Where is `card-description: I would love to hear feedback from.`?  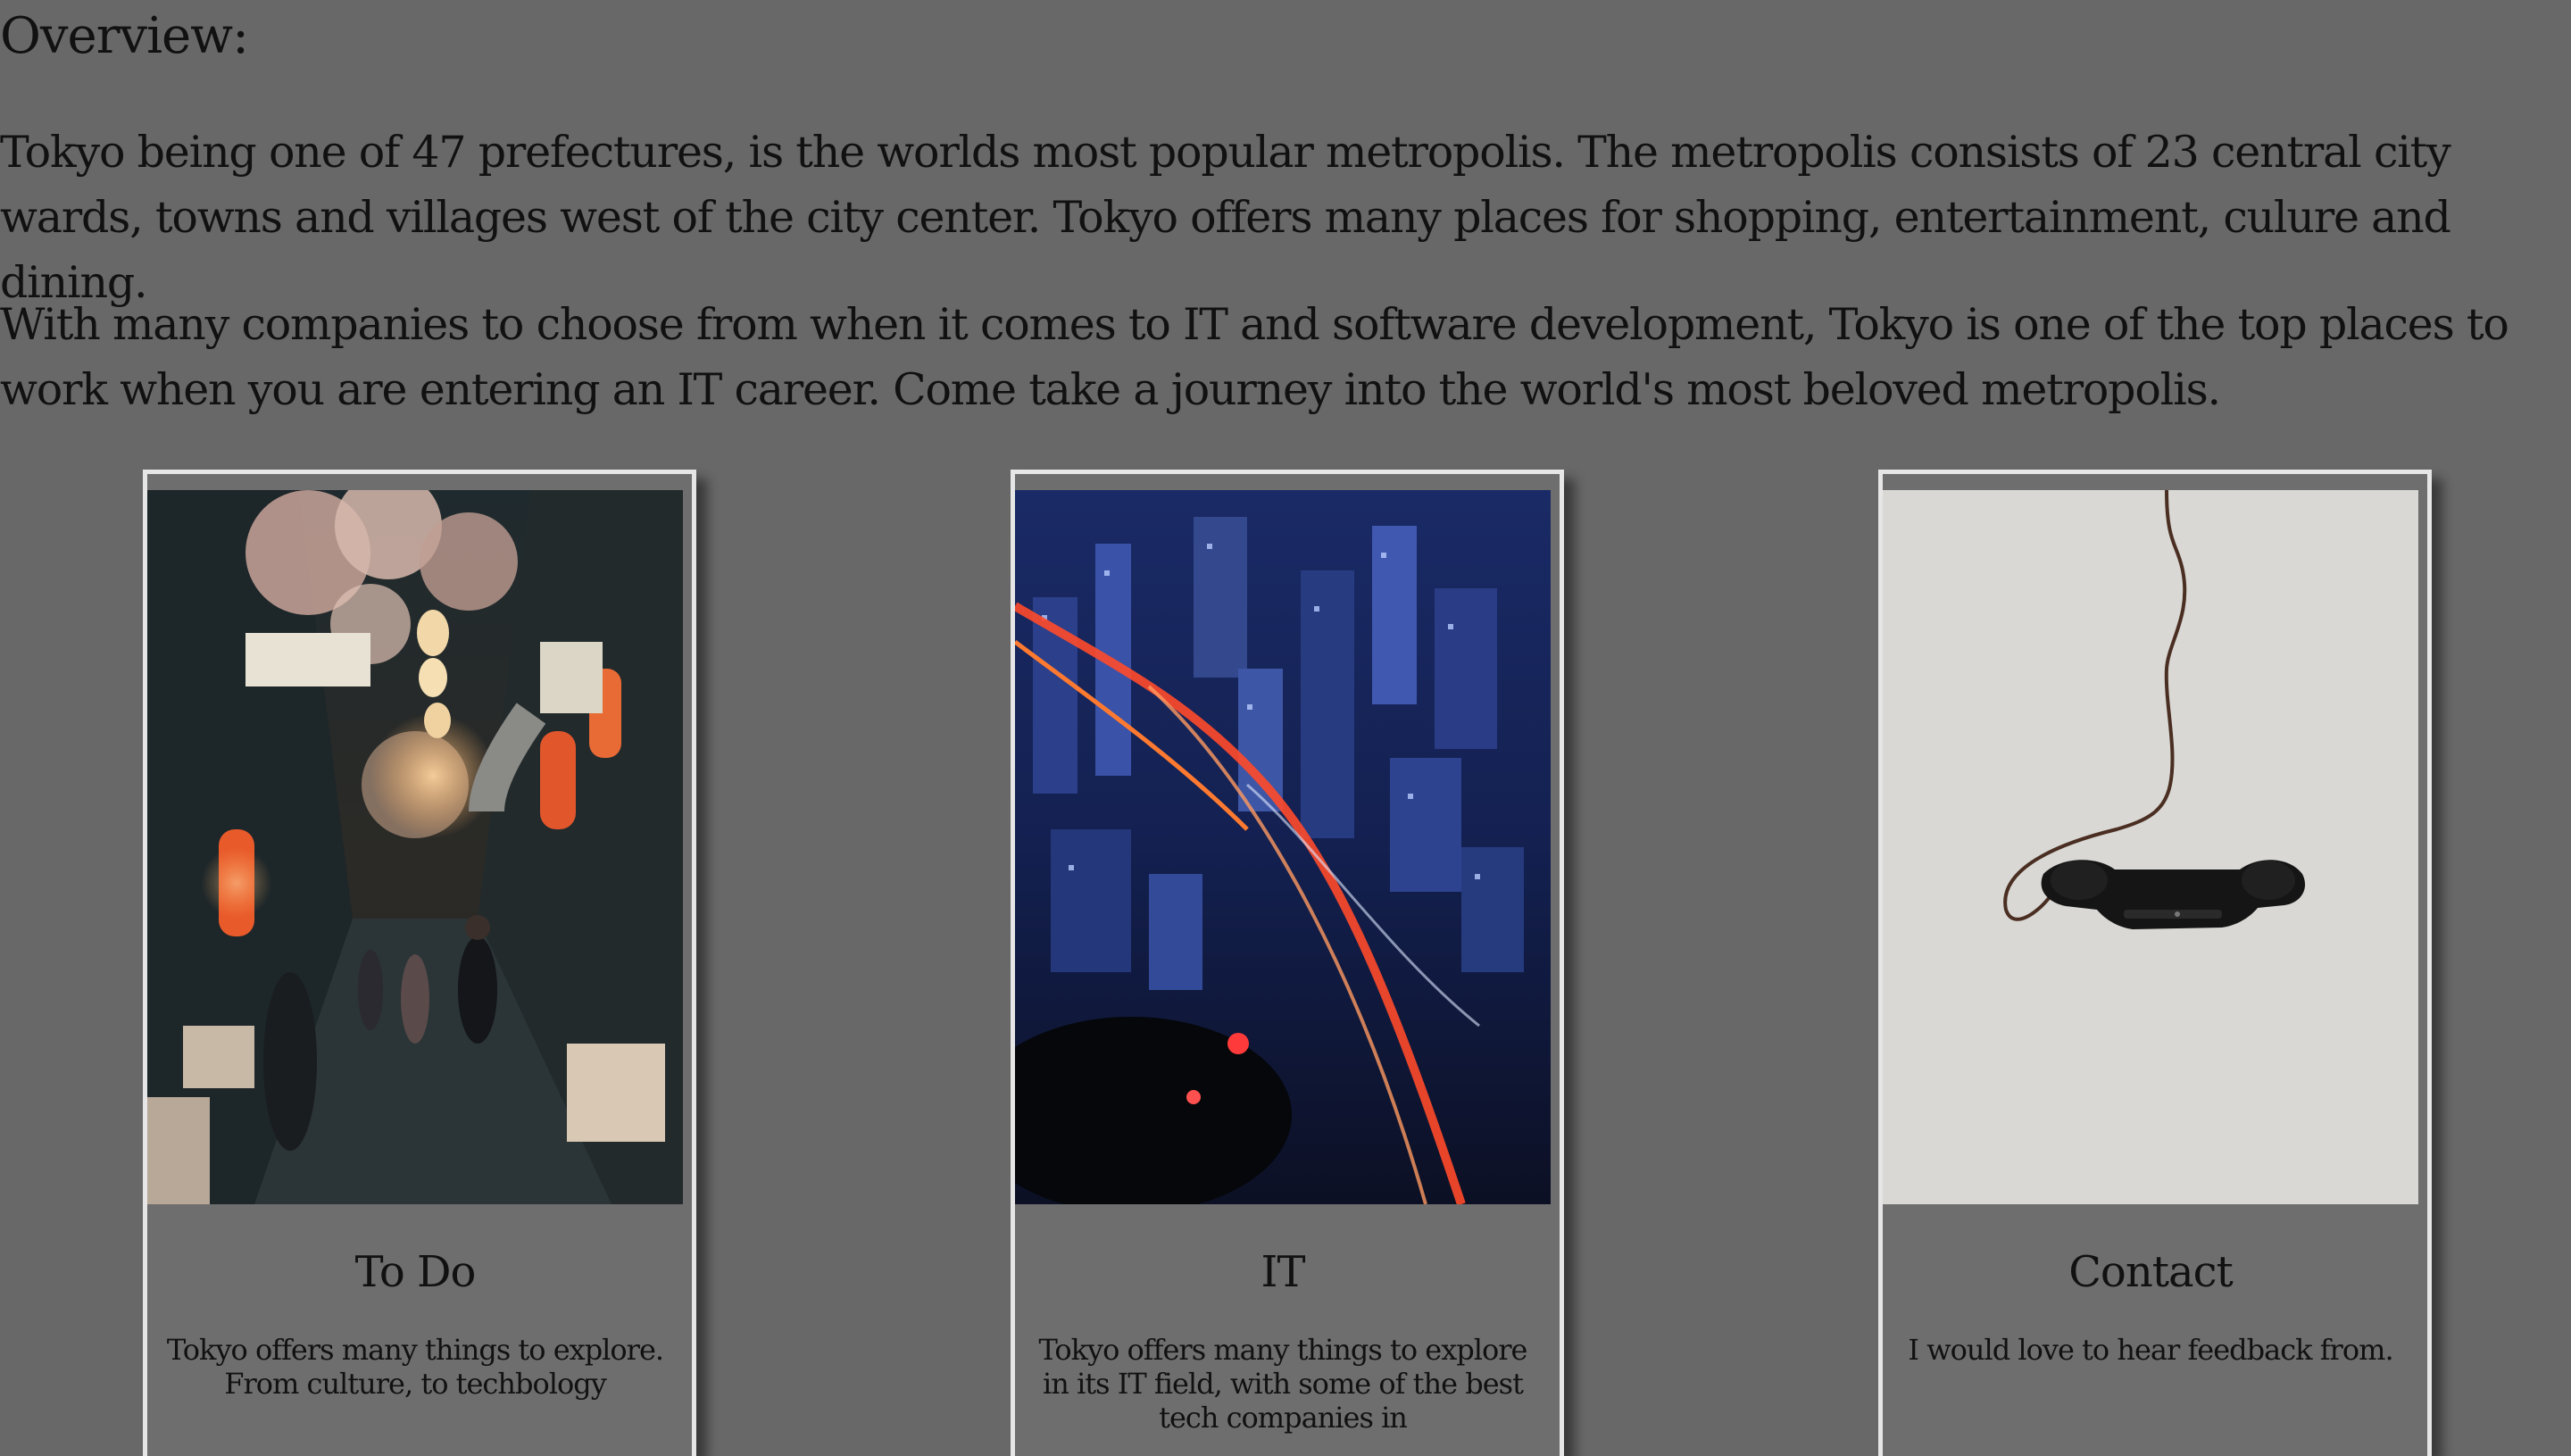
card-description: I would love to hear feedback from. is located at coordinates (2150, 1350).